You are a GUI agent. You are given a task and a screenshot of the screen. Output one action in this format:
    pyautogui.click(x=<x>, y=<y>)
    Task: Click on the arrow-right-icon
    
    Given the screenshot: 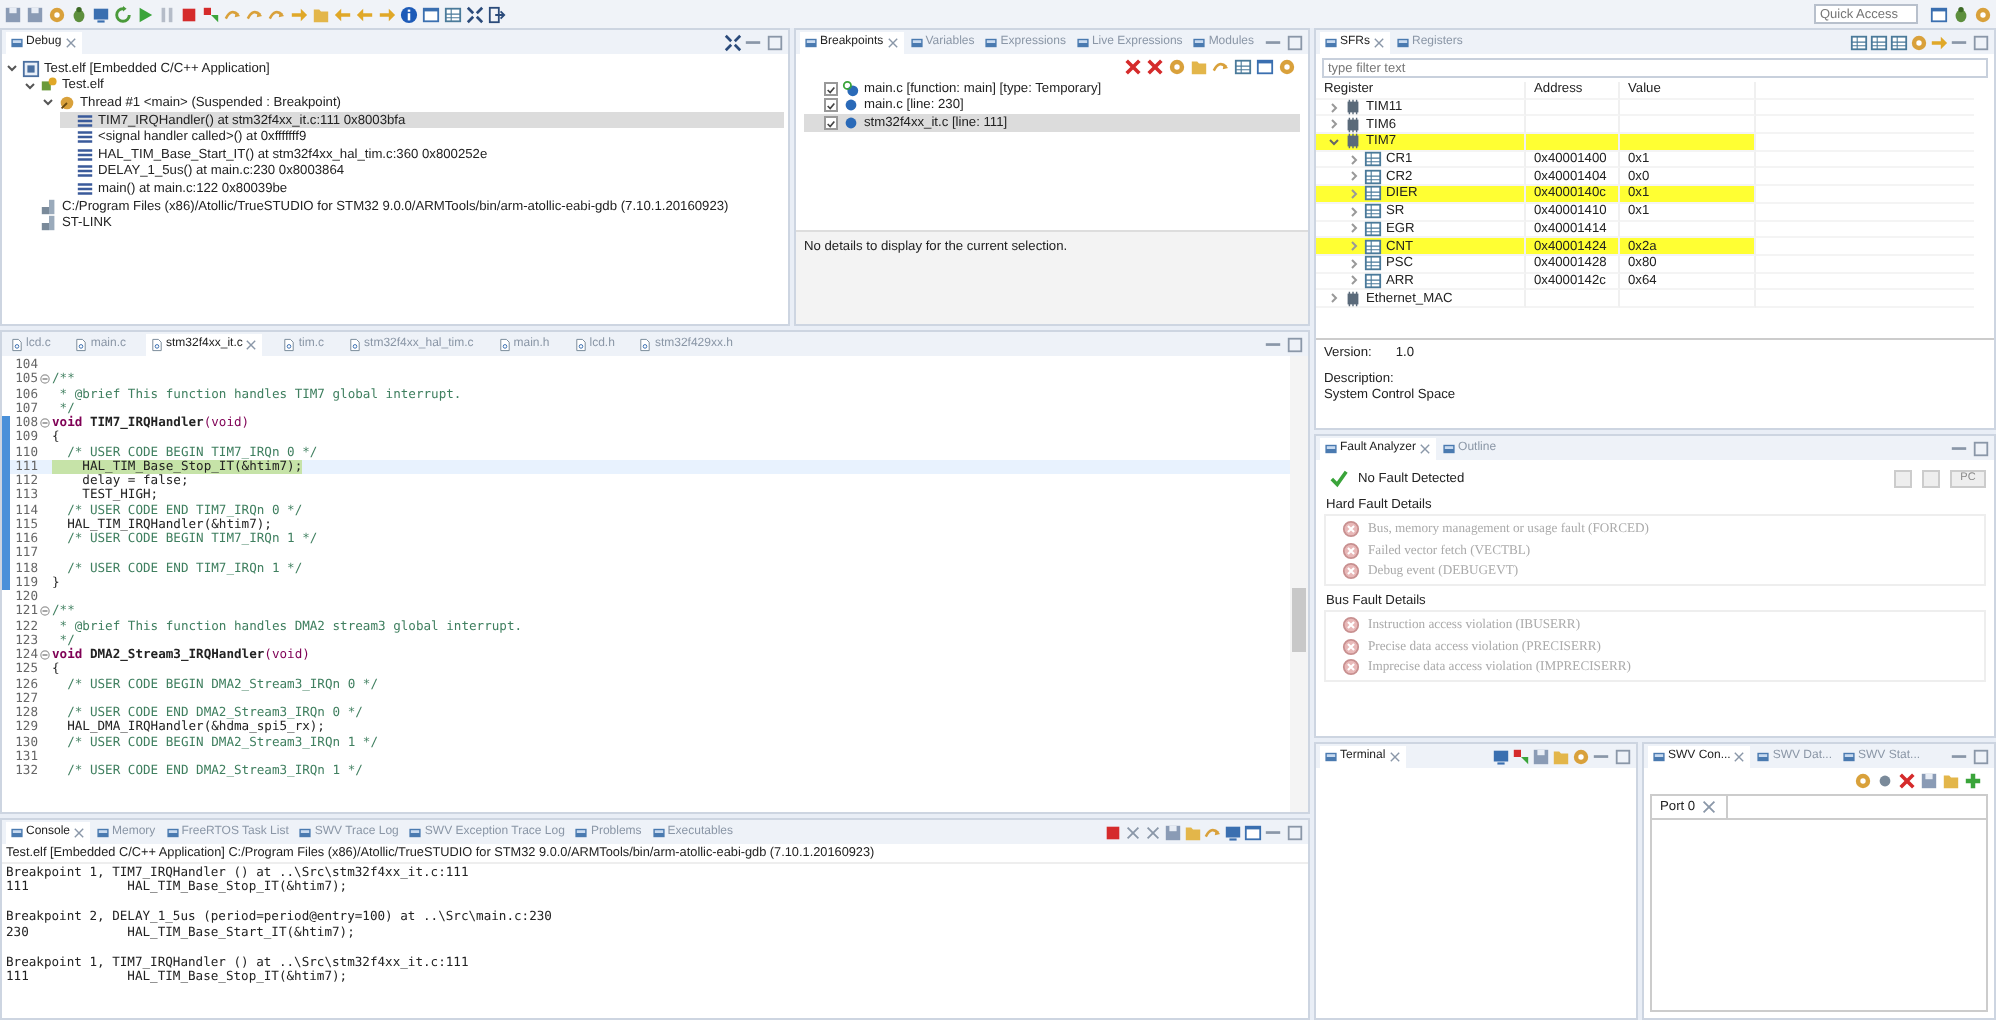 What is the action you would take?
    pyautogui.click(x=299, y=14)
    